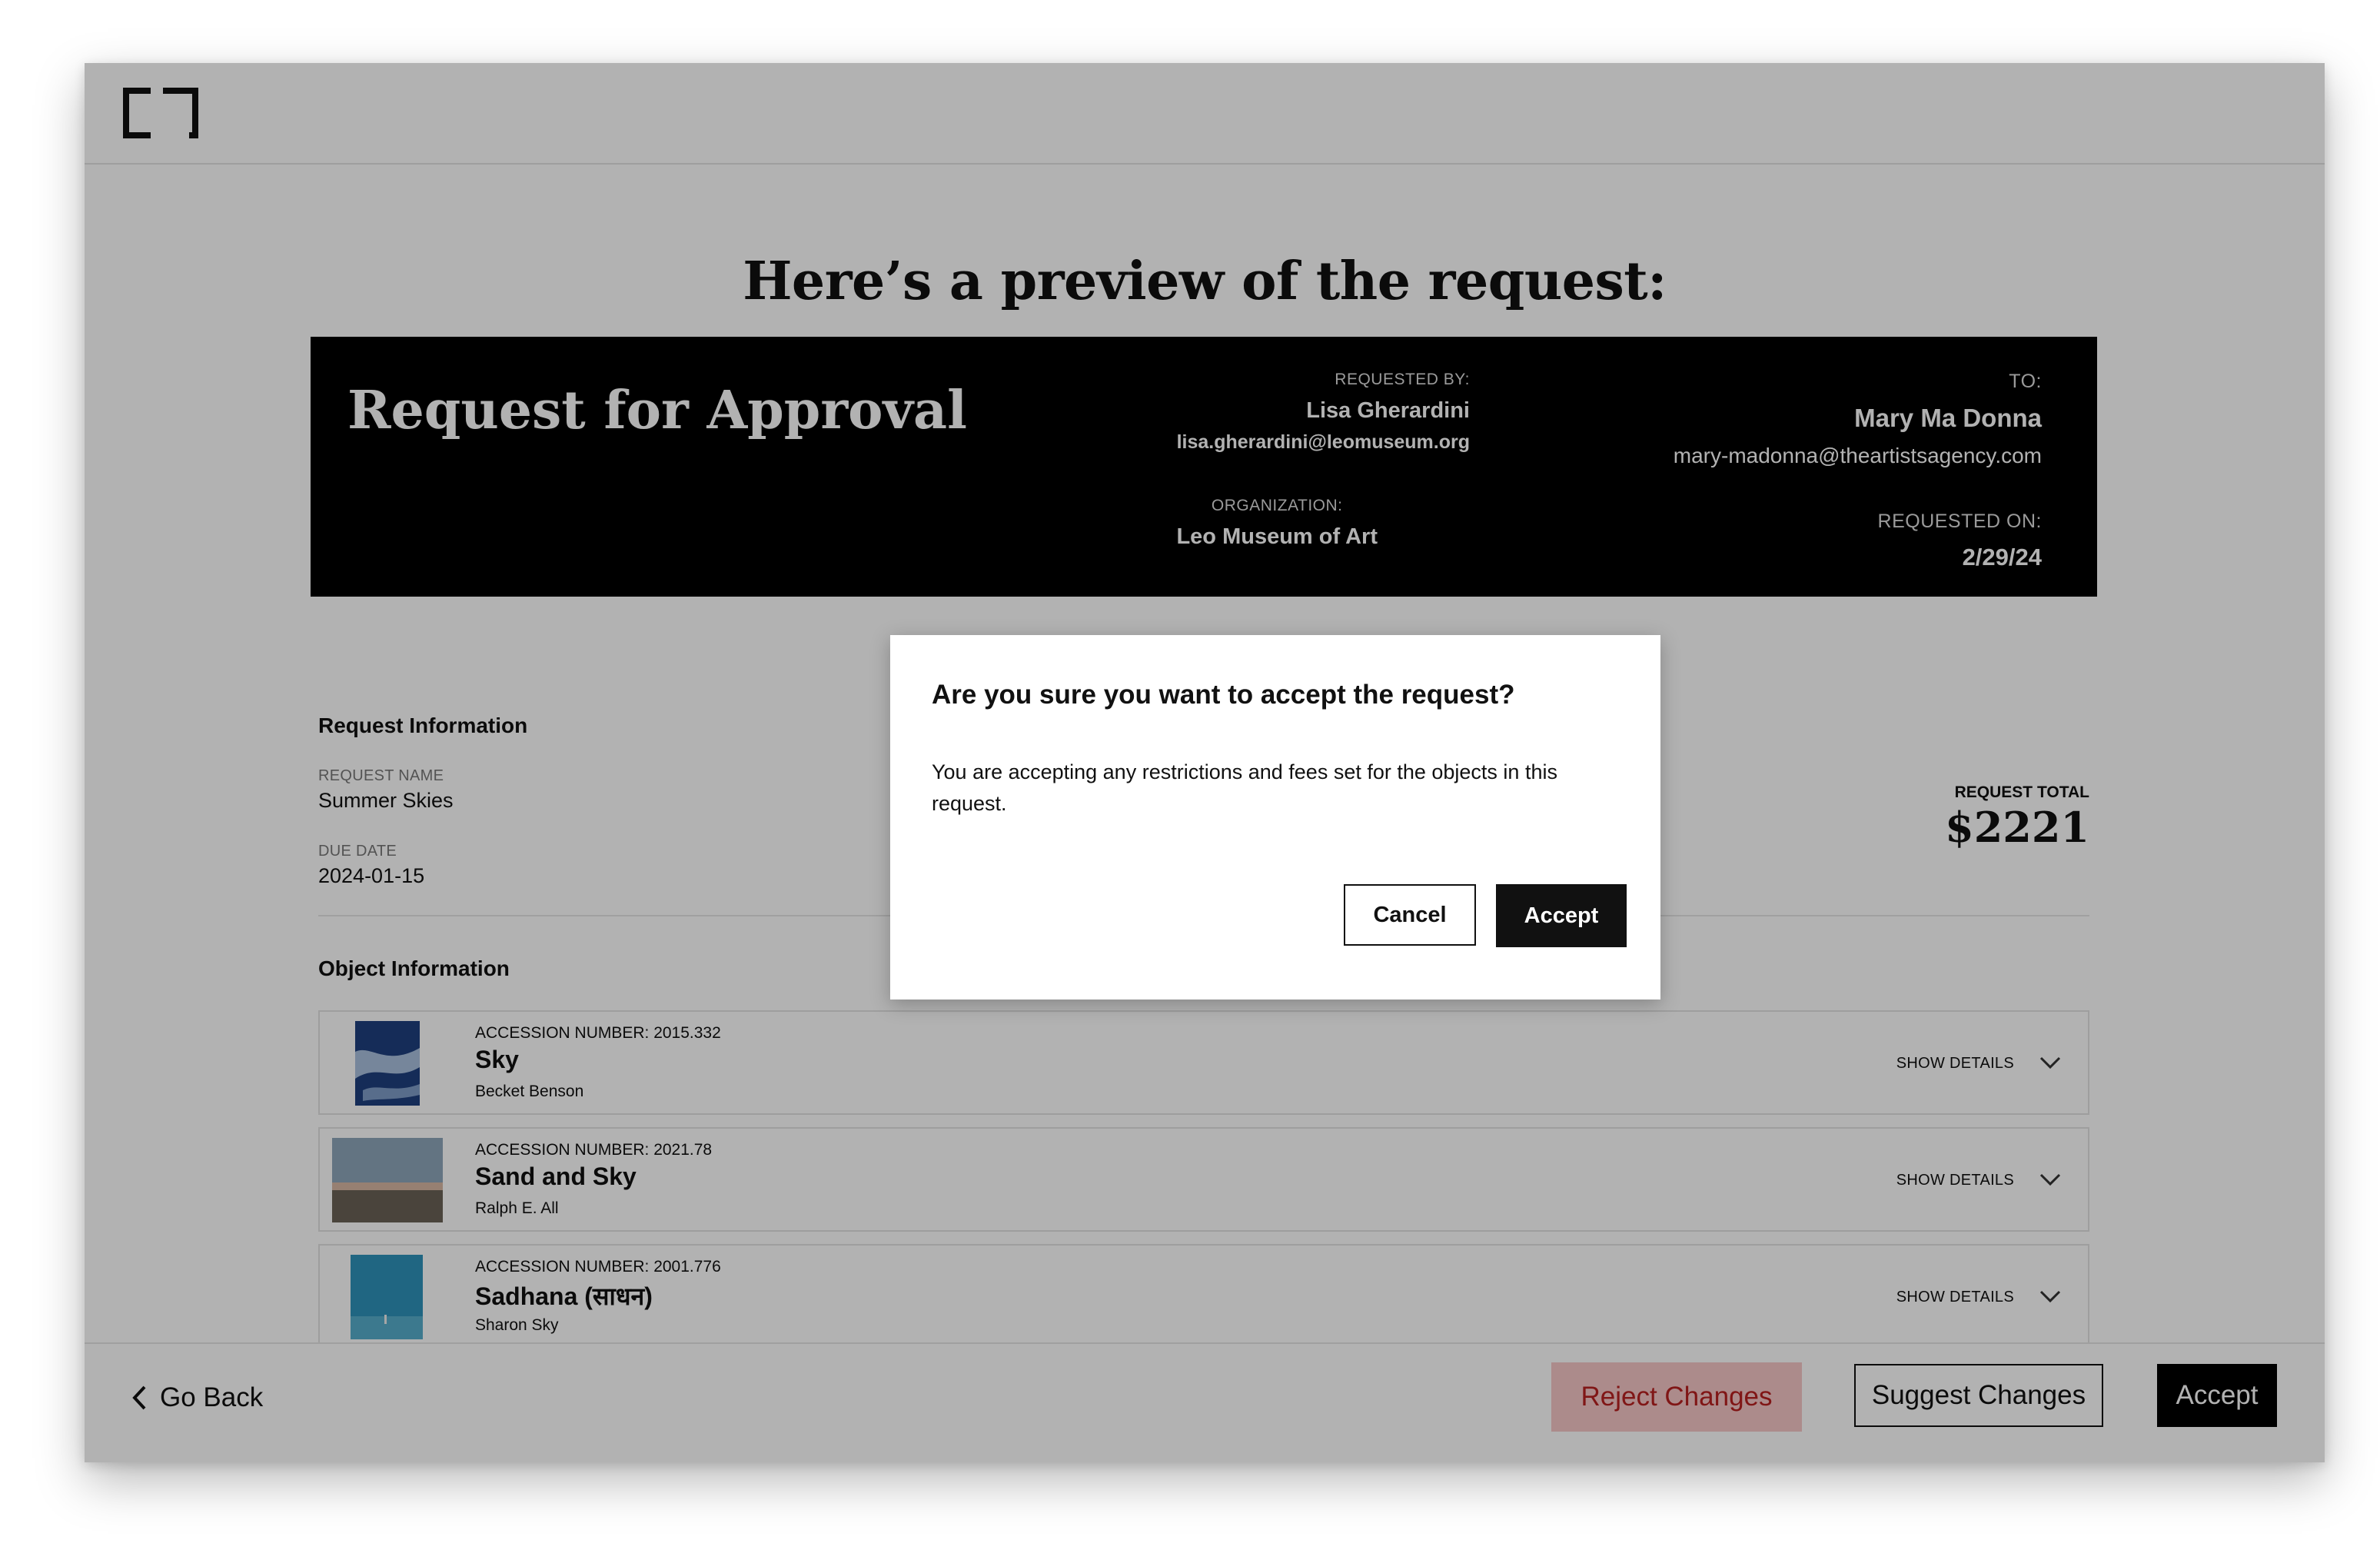 The image size is (2380, 1550). What do you see at coordinates (1410, 915) in the screenshot?
I see `dialog-cancel-button: Cancel` at bounding box center [1410, 915].